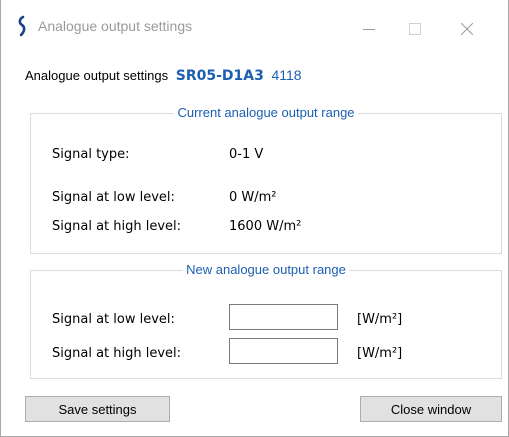 The width and height of the screenshot is (509, 437). Describe the element at coordinates (283, 317) in the screenshot. I see `low-level-input` at that location.